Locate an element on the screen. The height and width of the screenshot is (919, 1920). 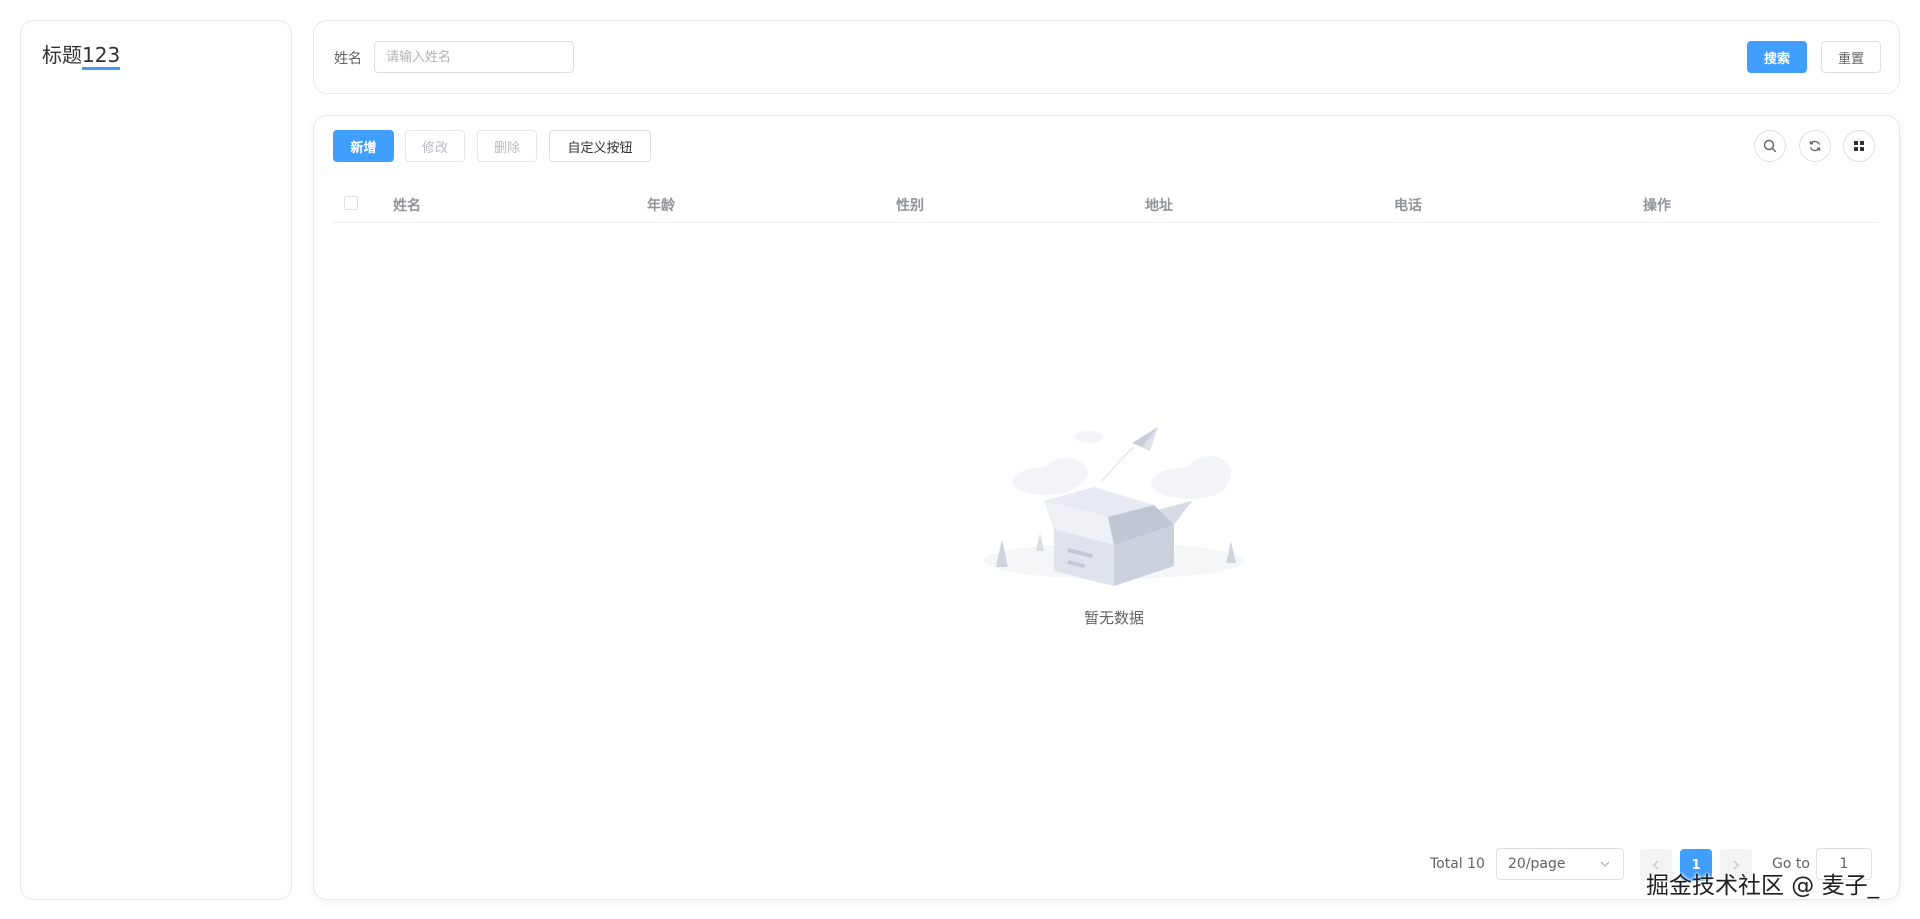
column-header-actions: 操作 is located at coordinates (1657, 206).